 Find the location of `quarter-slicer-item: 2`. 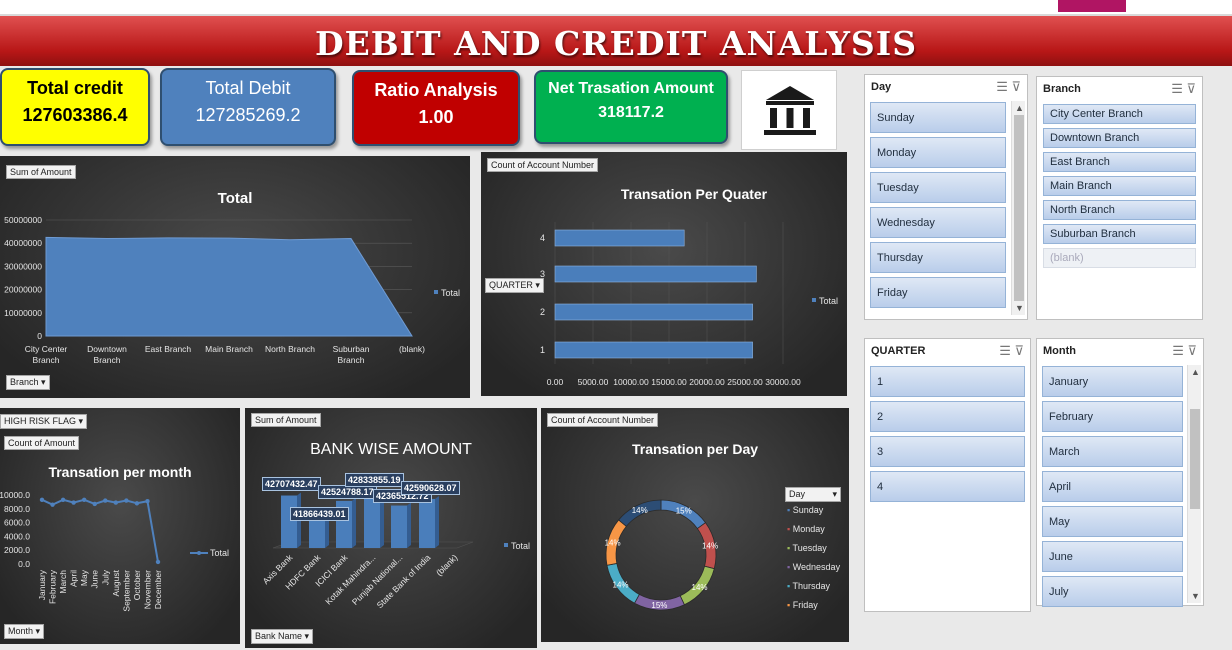

quarter-slicer-item: 2 is located at coordinates (947, 416).